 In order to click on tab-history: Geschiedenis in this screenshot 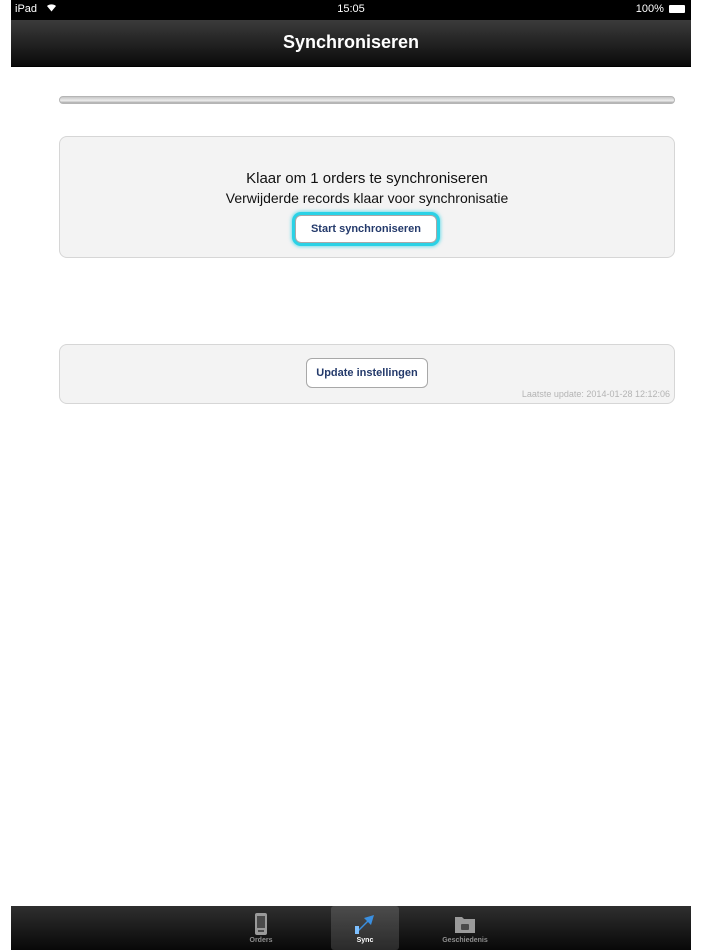, I will do `click(465, 928)`.